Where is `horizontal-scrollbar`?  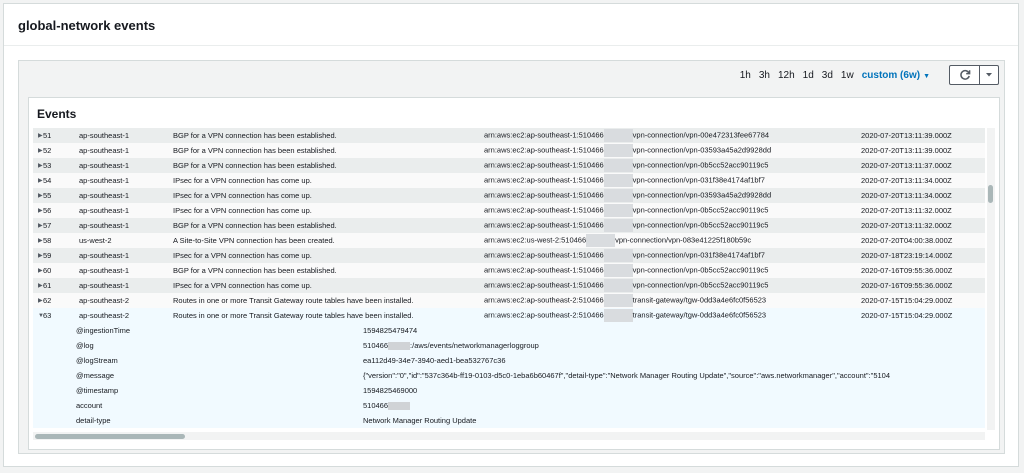 horizontal-scrollbar is located at coordinates (509, 436).